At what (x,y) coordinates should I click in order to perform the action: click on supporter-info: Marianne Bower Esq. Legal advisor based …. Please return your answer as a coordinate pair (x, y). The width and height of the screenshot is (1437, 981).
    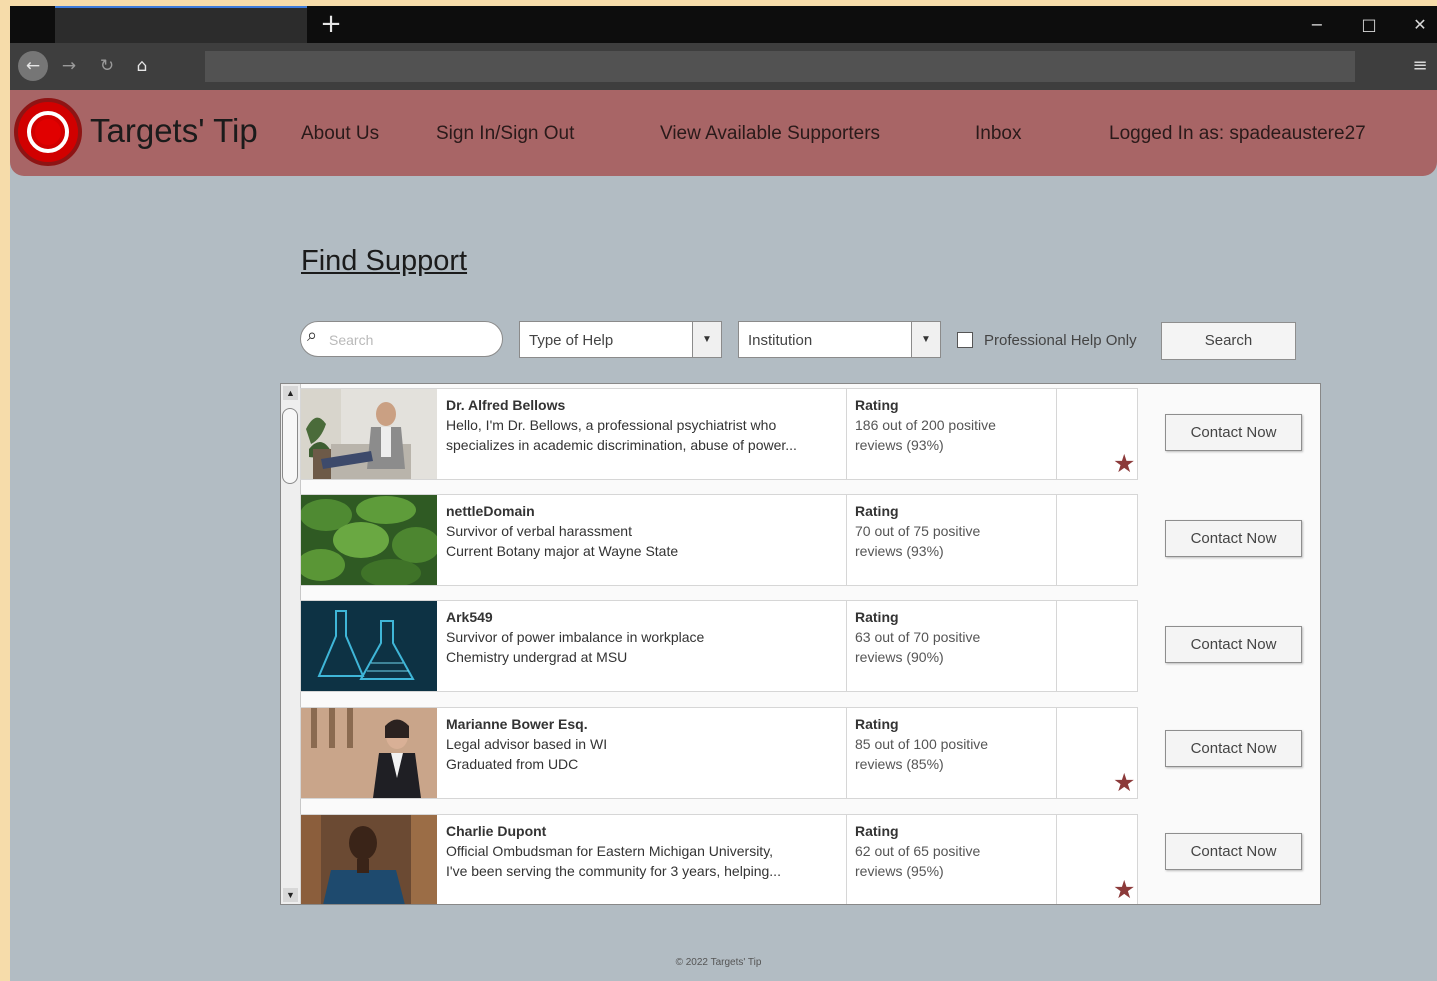
    Looking at the image, I should click on (643, 744).